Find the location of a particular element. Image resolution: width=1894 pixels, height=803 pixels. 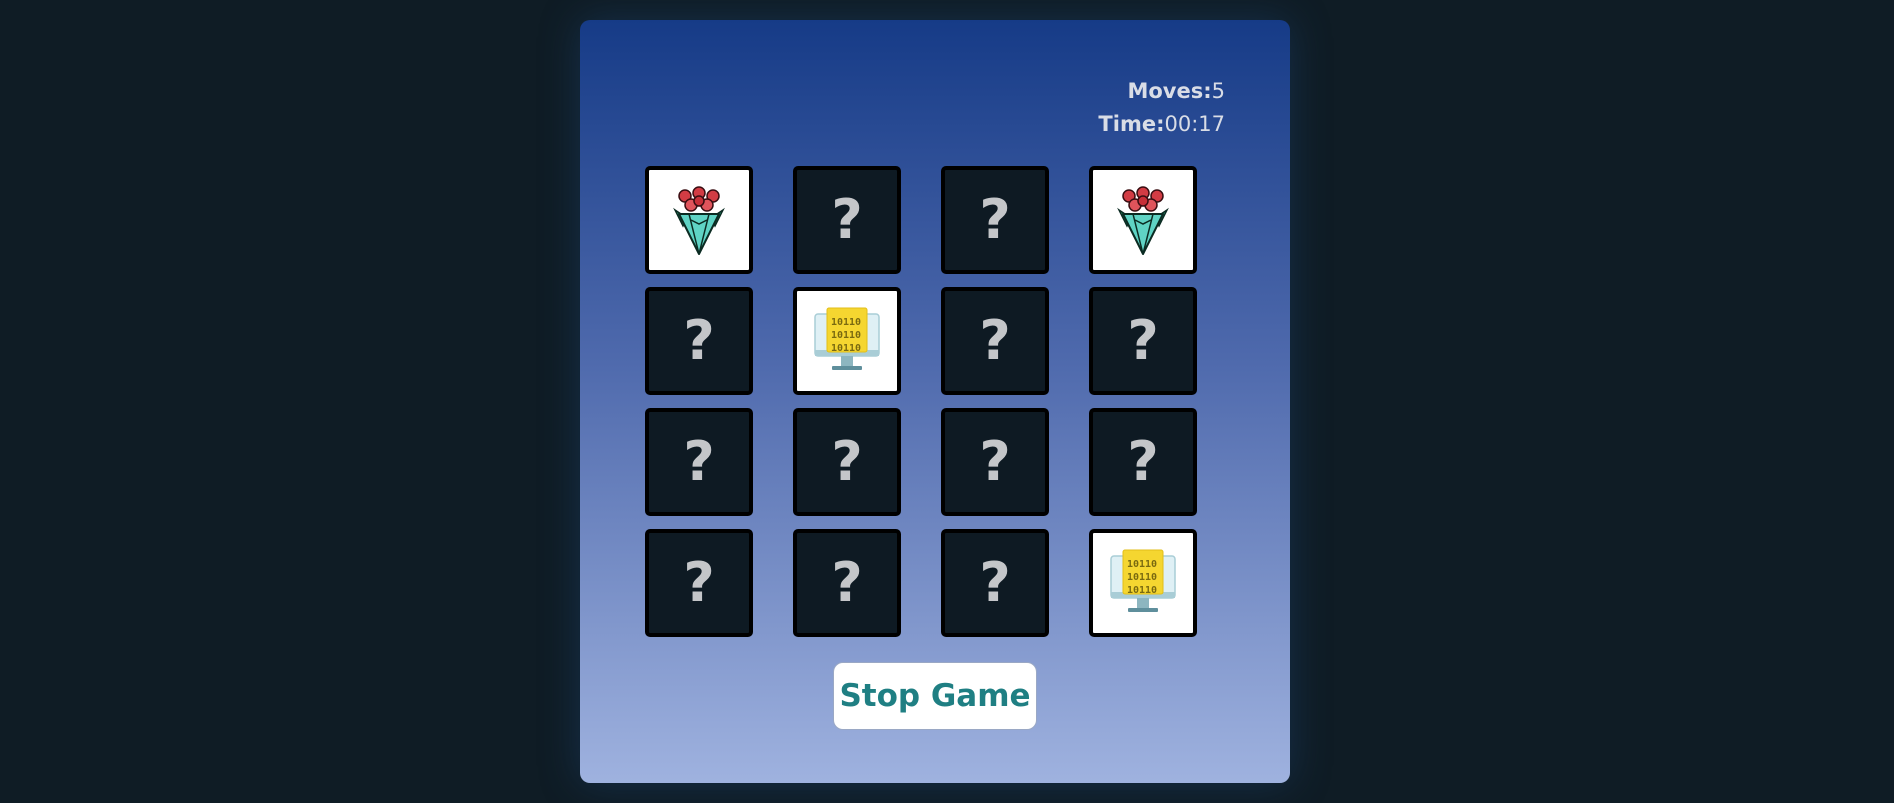

time-label: Time: is located at coordinates (1131, 124).